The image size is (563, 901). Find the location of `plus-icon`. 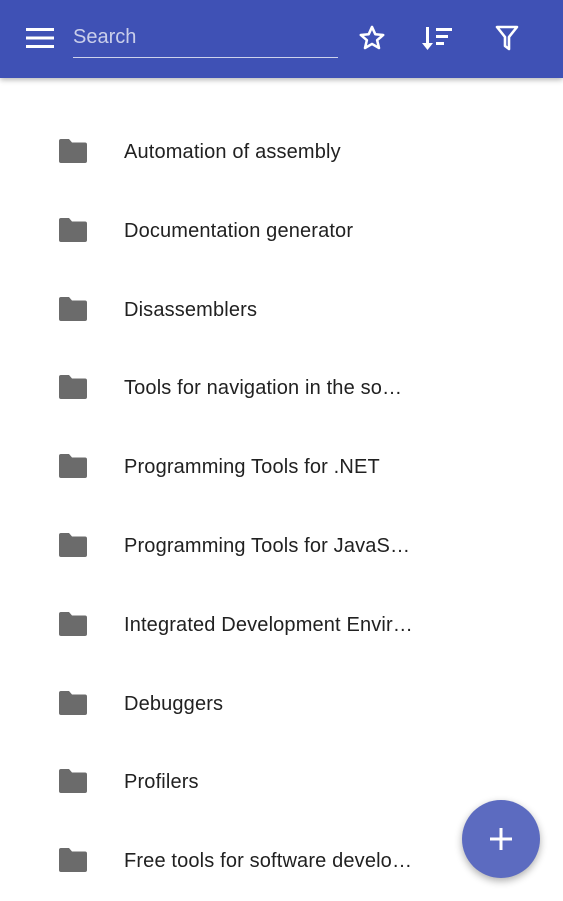

plus-icon is located at coordinates (501, 839).